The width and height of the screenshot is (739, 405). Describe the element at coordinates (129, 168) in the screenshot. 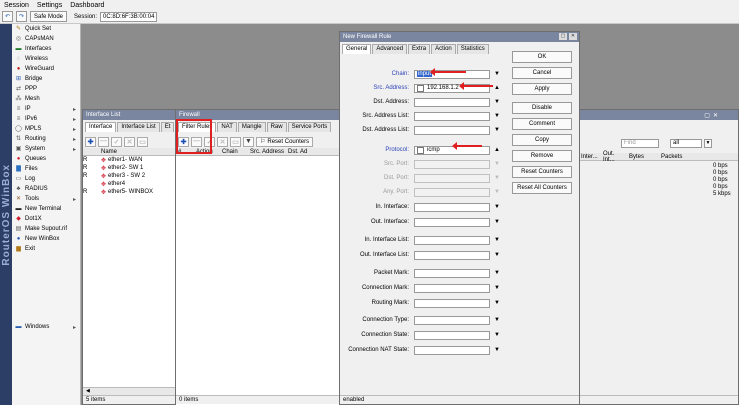

I see `table-row: R ✥ ether2- SW 1` at that location.